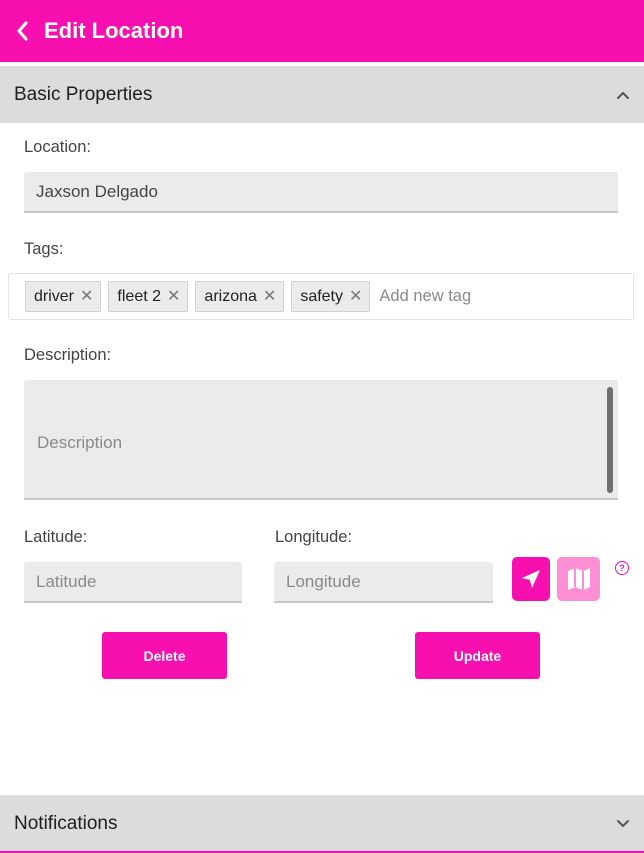 The image size is (644, 853). I want to click on location-input: Jaxson Delgado, so click(321, 192).